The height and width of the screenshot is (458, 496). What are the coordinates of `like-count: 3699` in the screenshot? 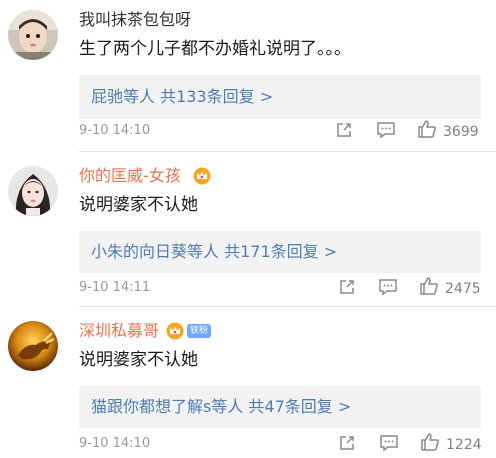 It's located at (461, 132).